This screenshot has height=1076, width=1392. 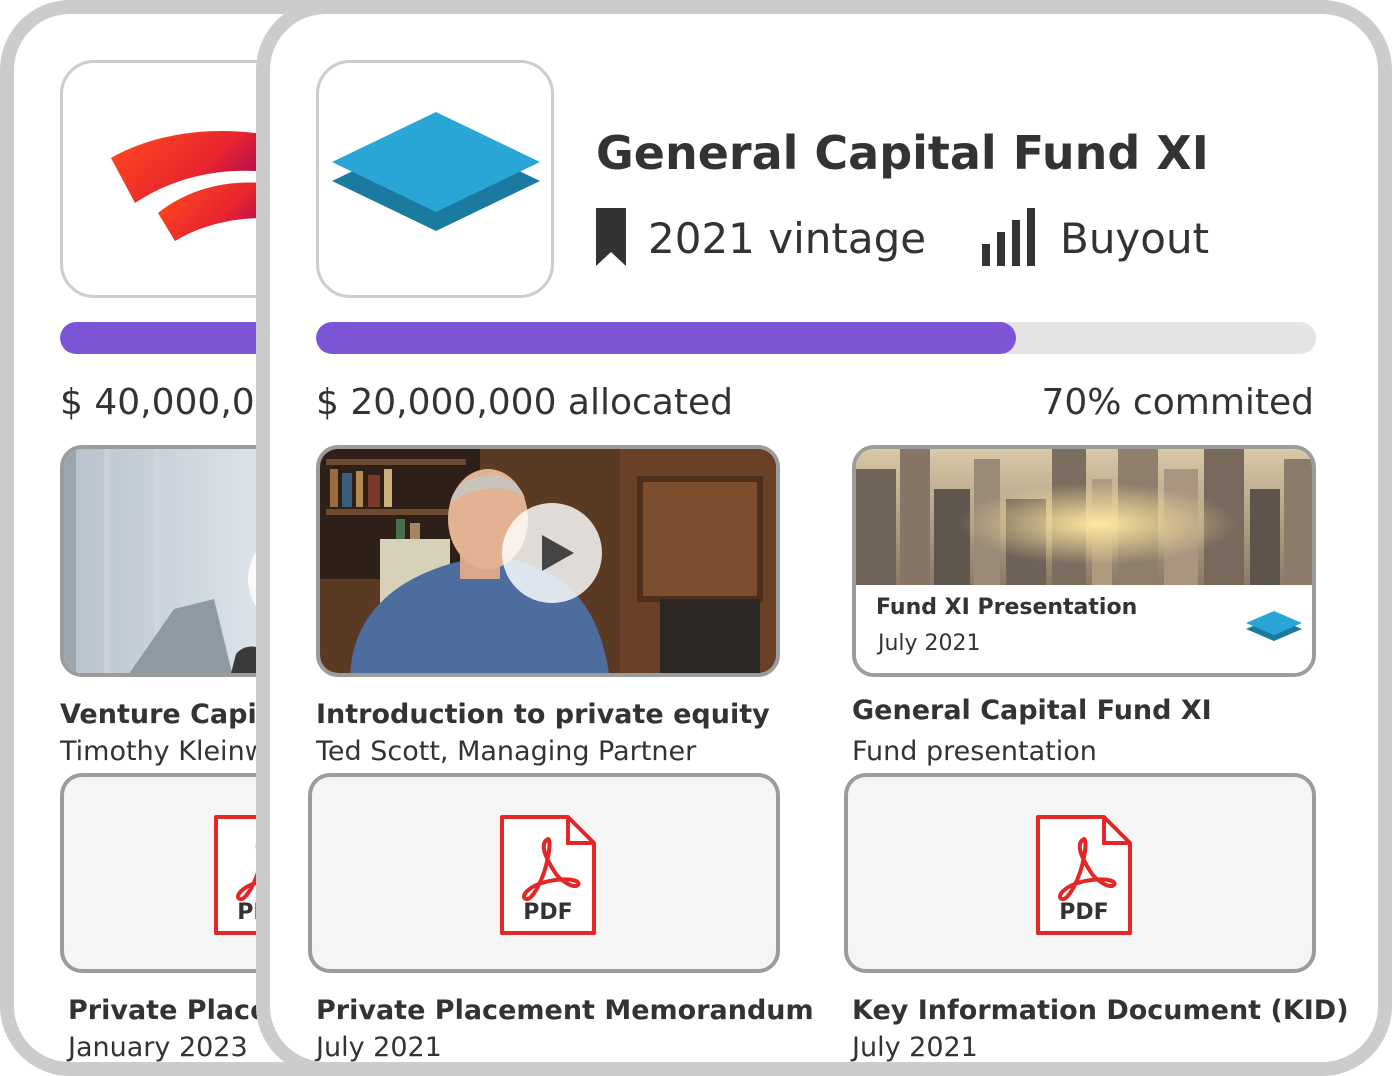 What do you see at coordinates (1032, 710) in the screenshot?
I see `presentation-title: General Capital Fund XI` at bounding box center [1032, 710].